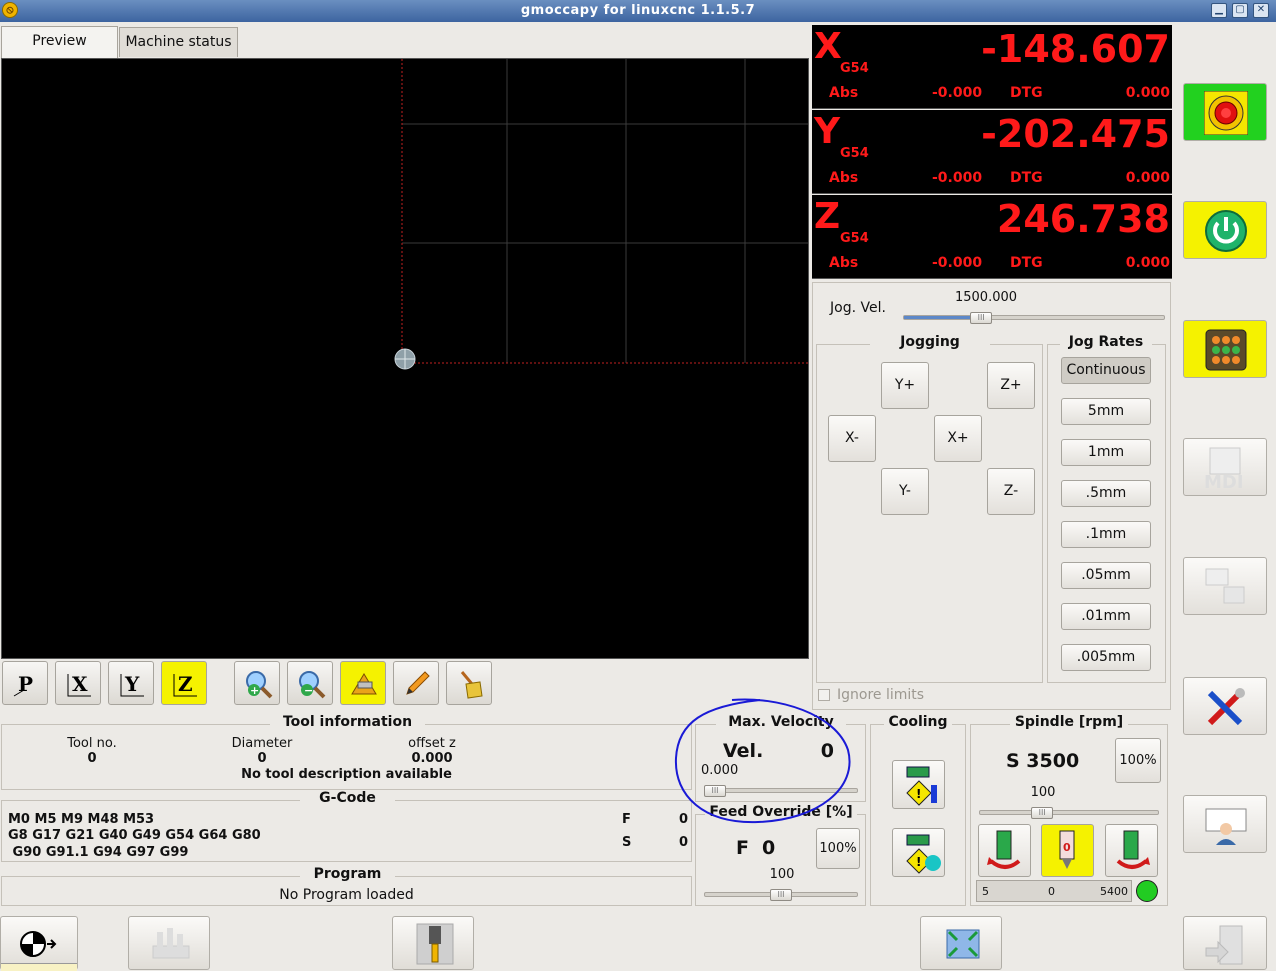  What do you see at coordinates (432, 743) in the screenshot?
I see `offset-z-label: offset z` at bounding box center [432, 743].